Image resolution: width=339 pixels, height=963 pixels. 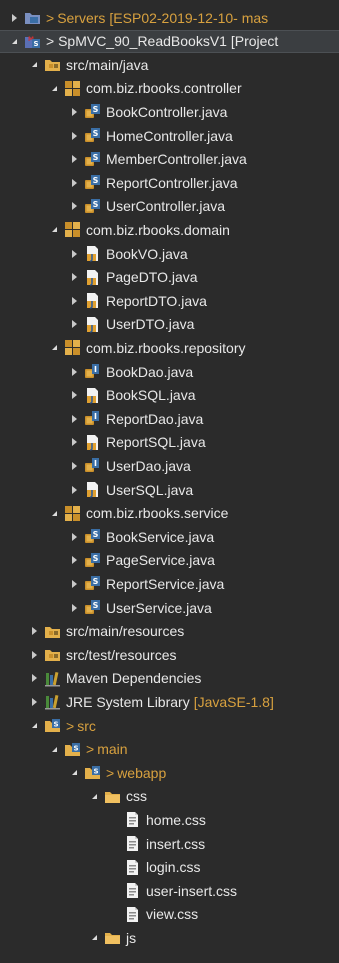 I want to click on tree-row-src-test-resources: src/test/resources, so click(x=169, y=654).